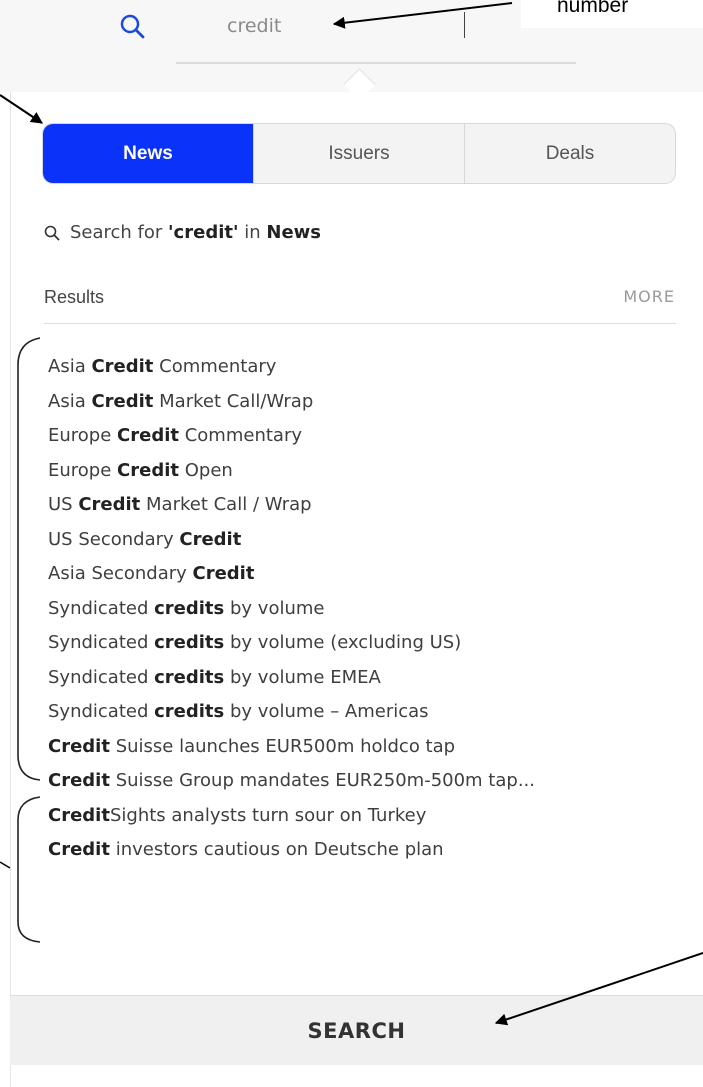 Image resolution: width=703 pixels, height=1087 pixels. What do you see at coordinates (376, 32) in the screenshot?
I see `search-input: credit` at bounding box center [376, 32].